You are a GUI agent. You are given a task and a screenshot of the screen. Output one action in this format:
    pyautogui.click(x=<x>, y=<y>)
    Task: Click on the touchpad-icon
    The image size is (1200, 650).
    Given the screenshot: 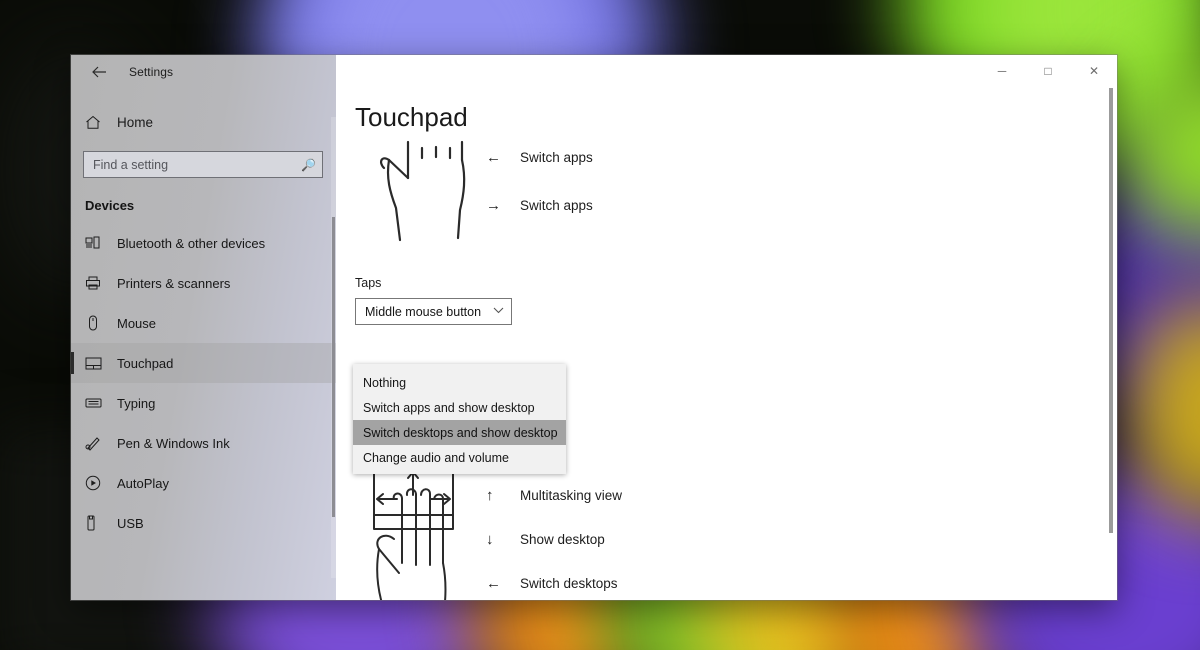 What is the action you would take?
    pyautogui.click(x=98, y=363)
    